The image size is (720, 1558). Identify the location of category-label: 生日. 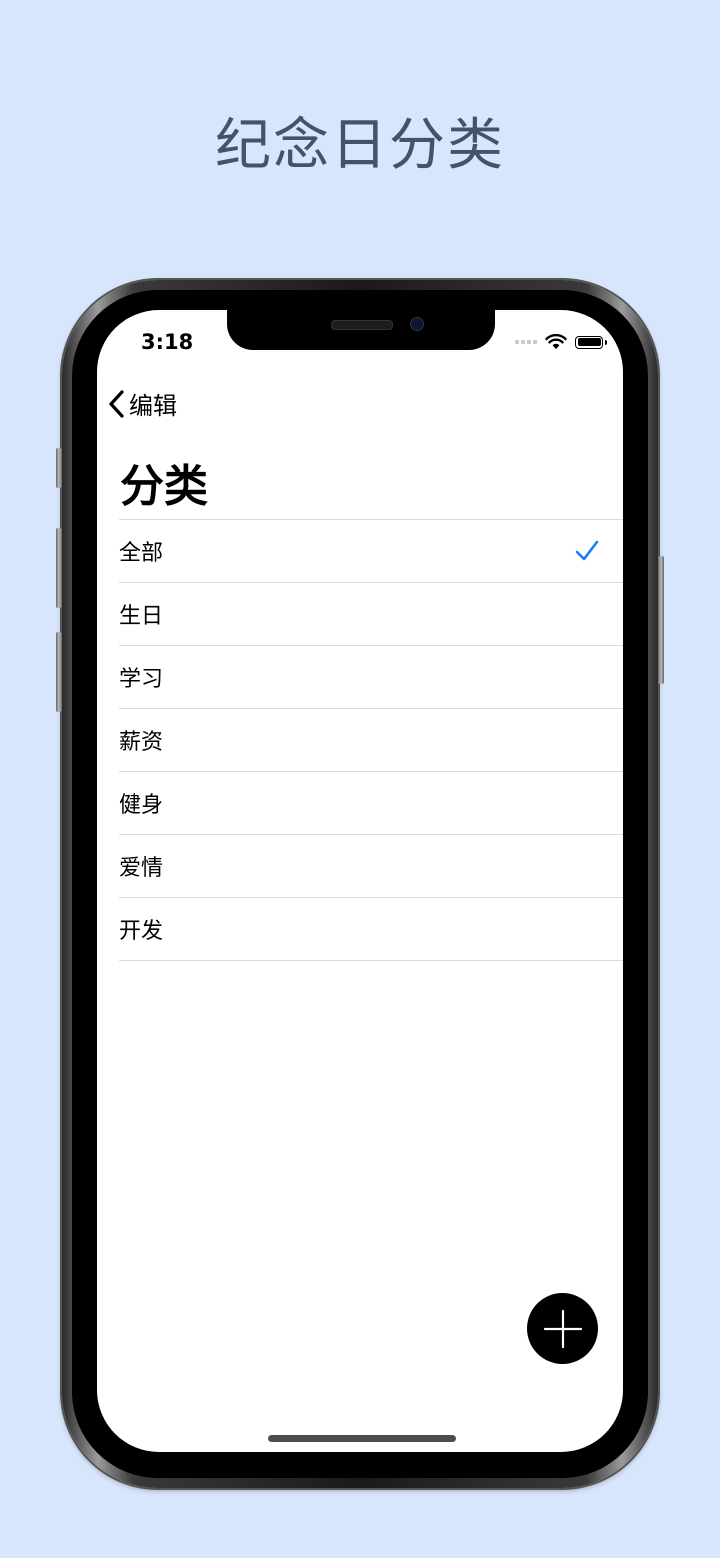
(141, 616).